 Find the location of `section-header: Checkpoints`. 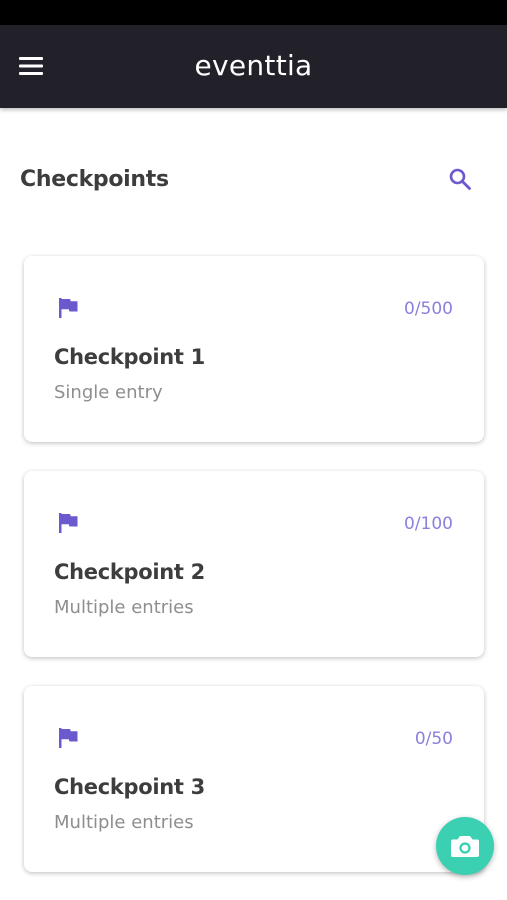

section-header: Checkpoints is located at coordinates (253, 178).